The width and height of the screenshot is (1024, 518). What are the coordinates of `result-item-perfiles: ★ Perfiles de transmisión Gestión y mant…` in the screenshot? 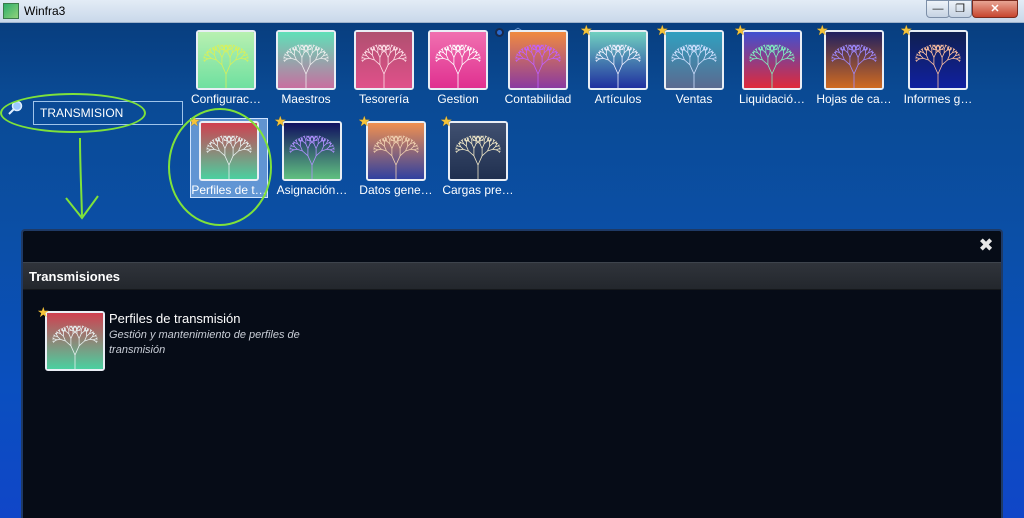 It's located at (191, 340).